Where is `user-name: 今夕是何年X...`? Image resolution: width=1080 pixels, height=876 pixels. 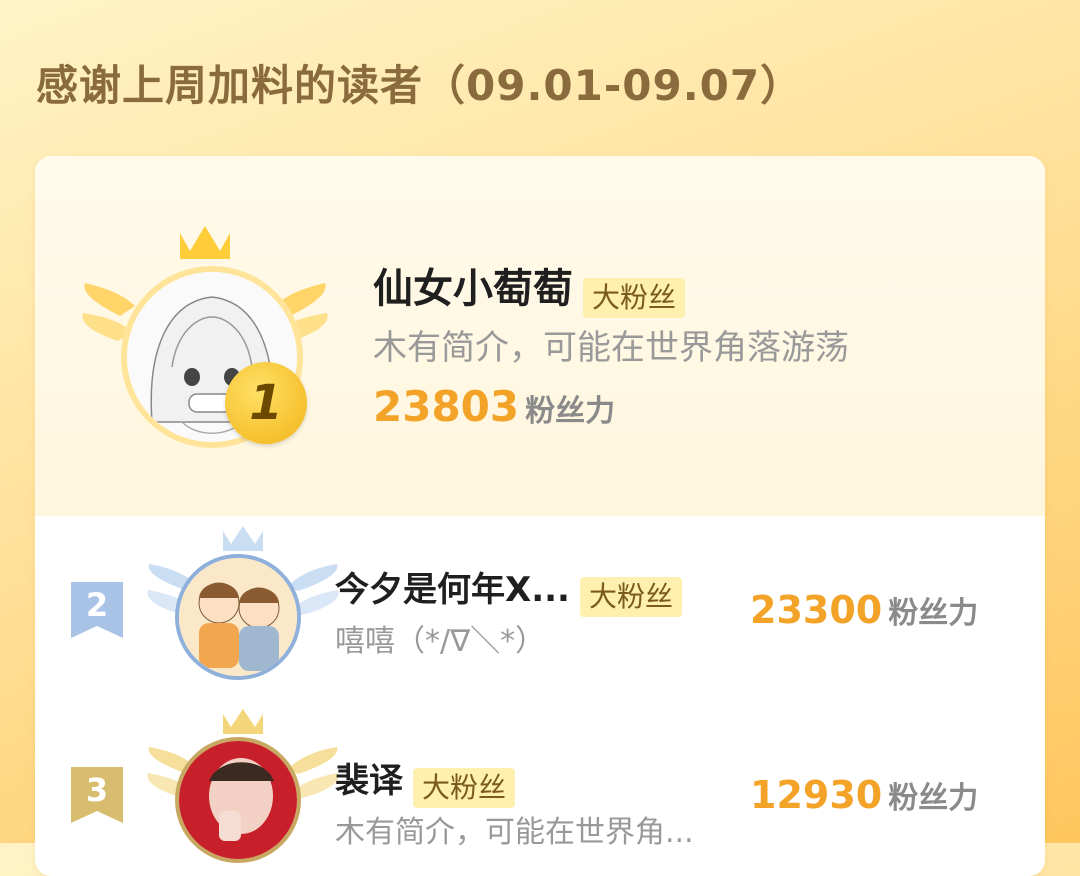 user-name: 今夕是何年X... is located at coordinates (452, 590).